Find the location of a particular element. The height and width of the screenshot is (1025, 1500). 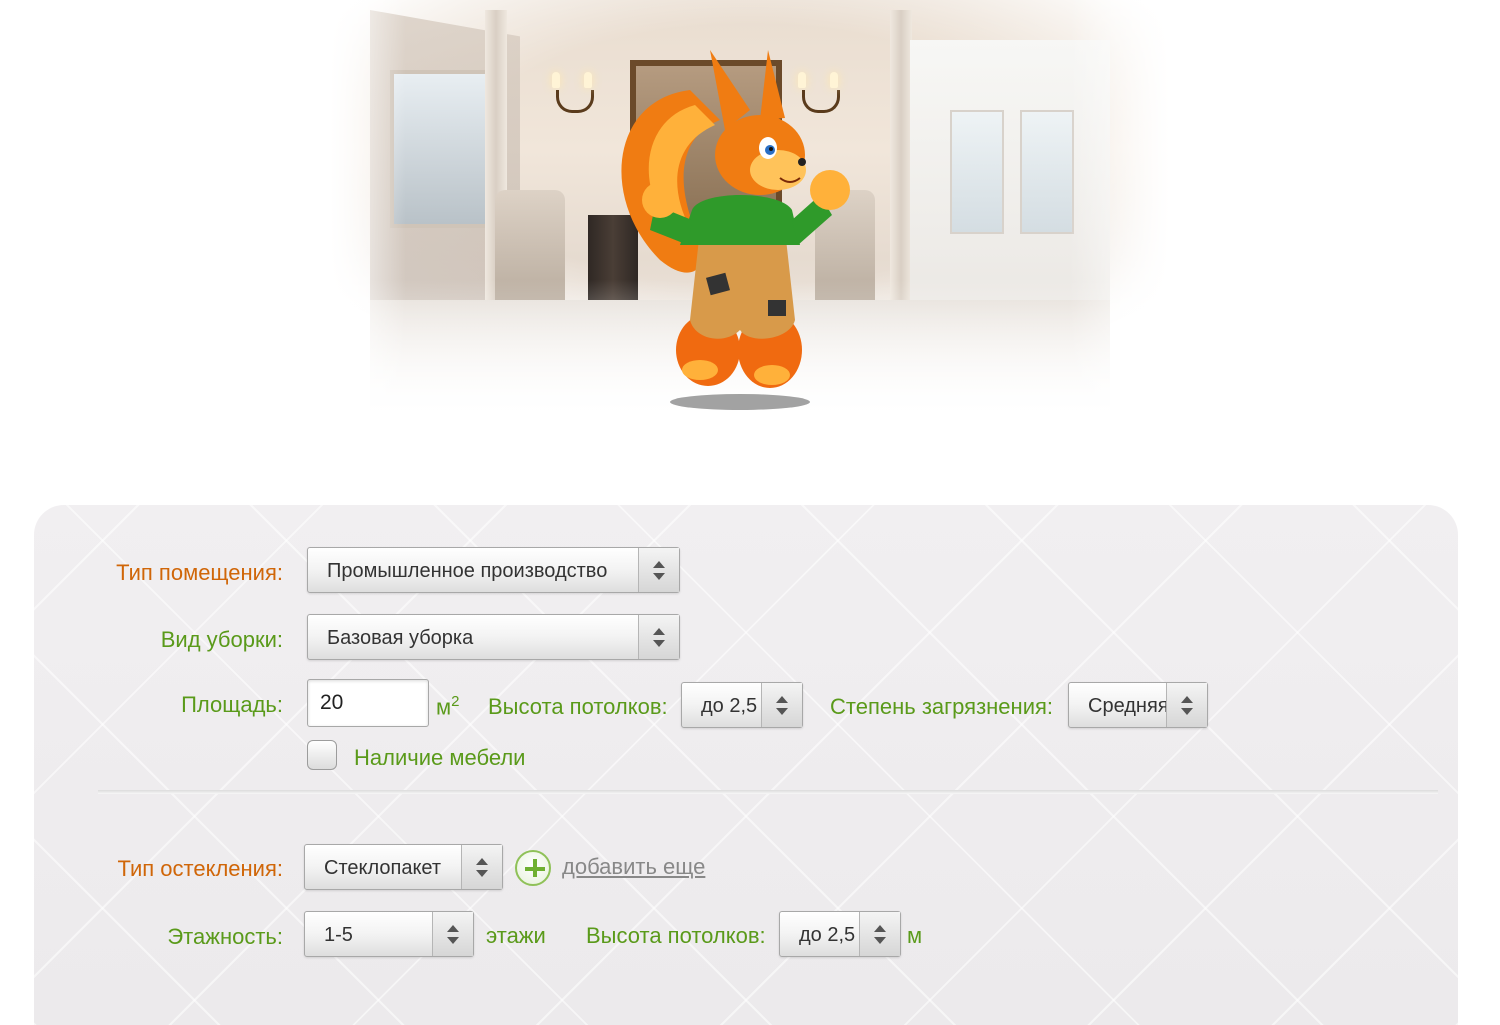

room-type-select: Промышленное производство is located at coordinates (493, 570).